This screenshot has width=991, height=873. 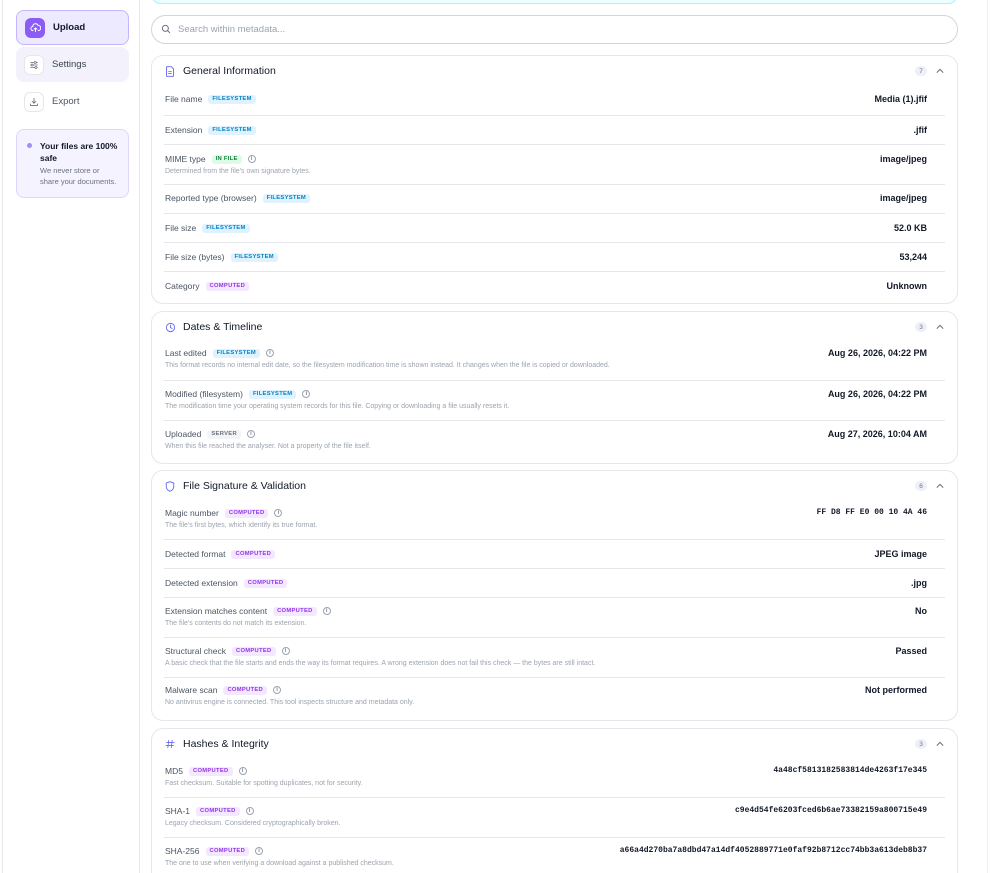 I want to click on section-header: Hashes & Integrity 3, so click(x=554, y=744).